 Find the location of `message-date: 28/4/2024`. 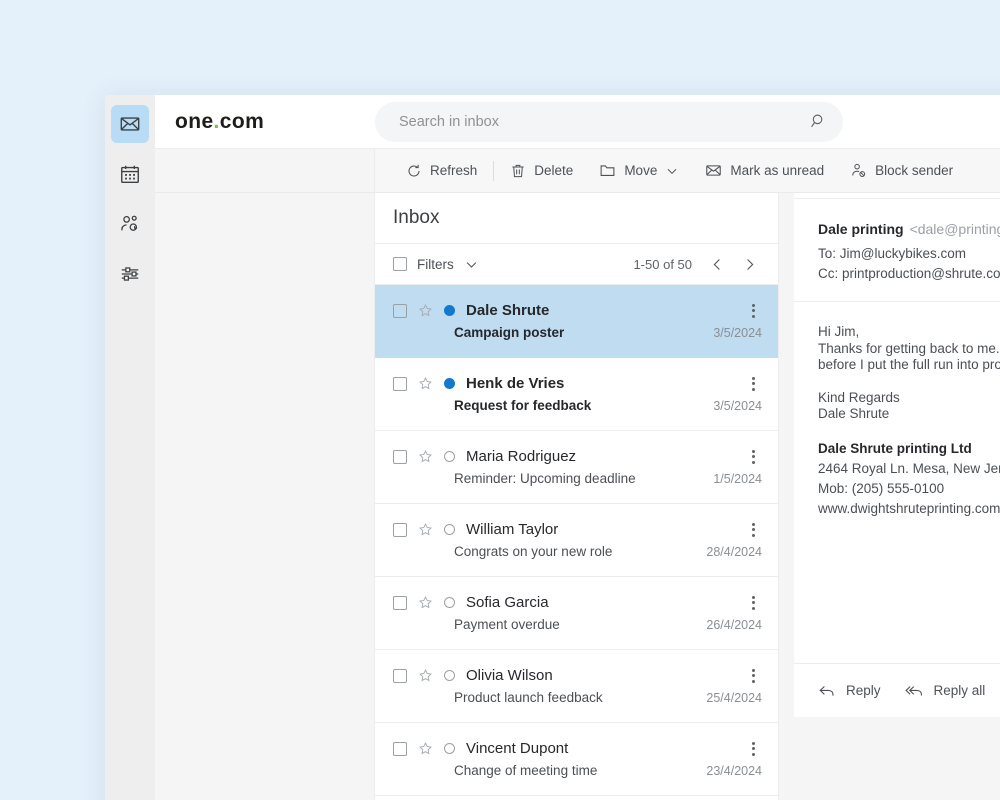

message-date: 28/4/2024 is located at coordinates (734, 551).